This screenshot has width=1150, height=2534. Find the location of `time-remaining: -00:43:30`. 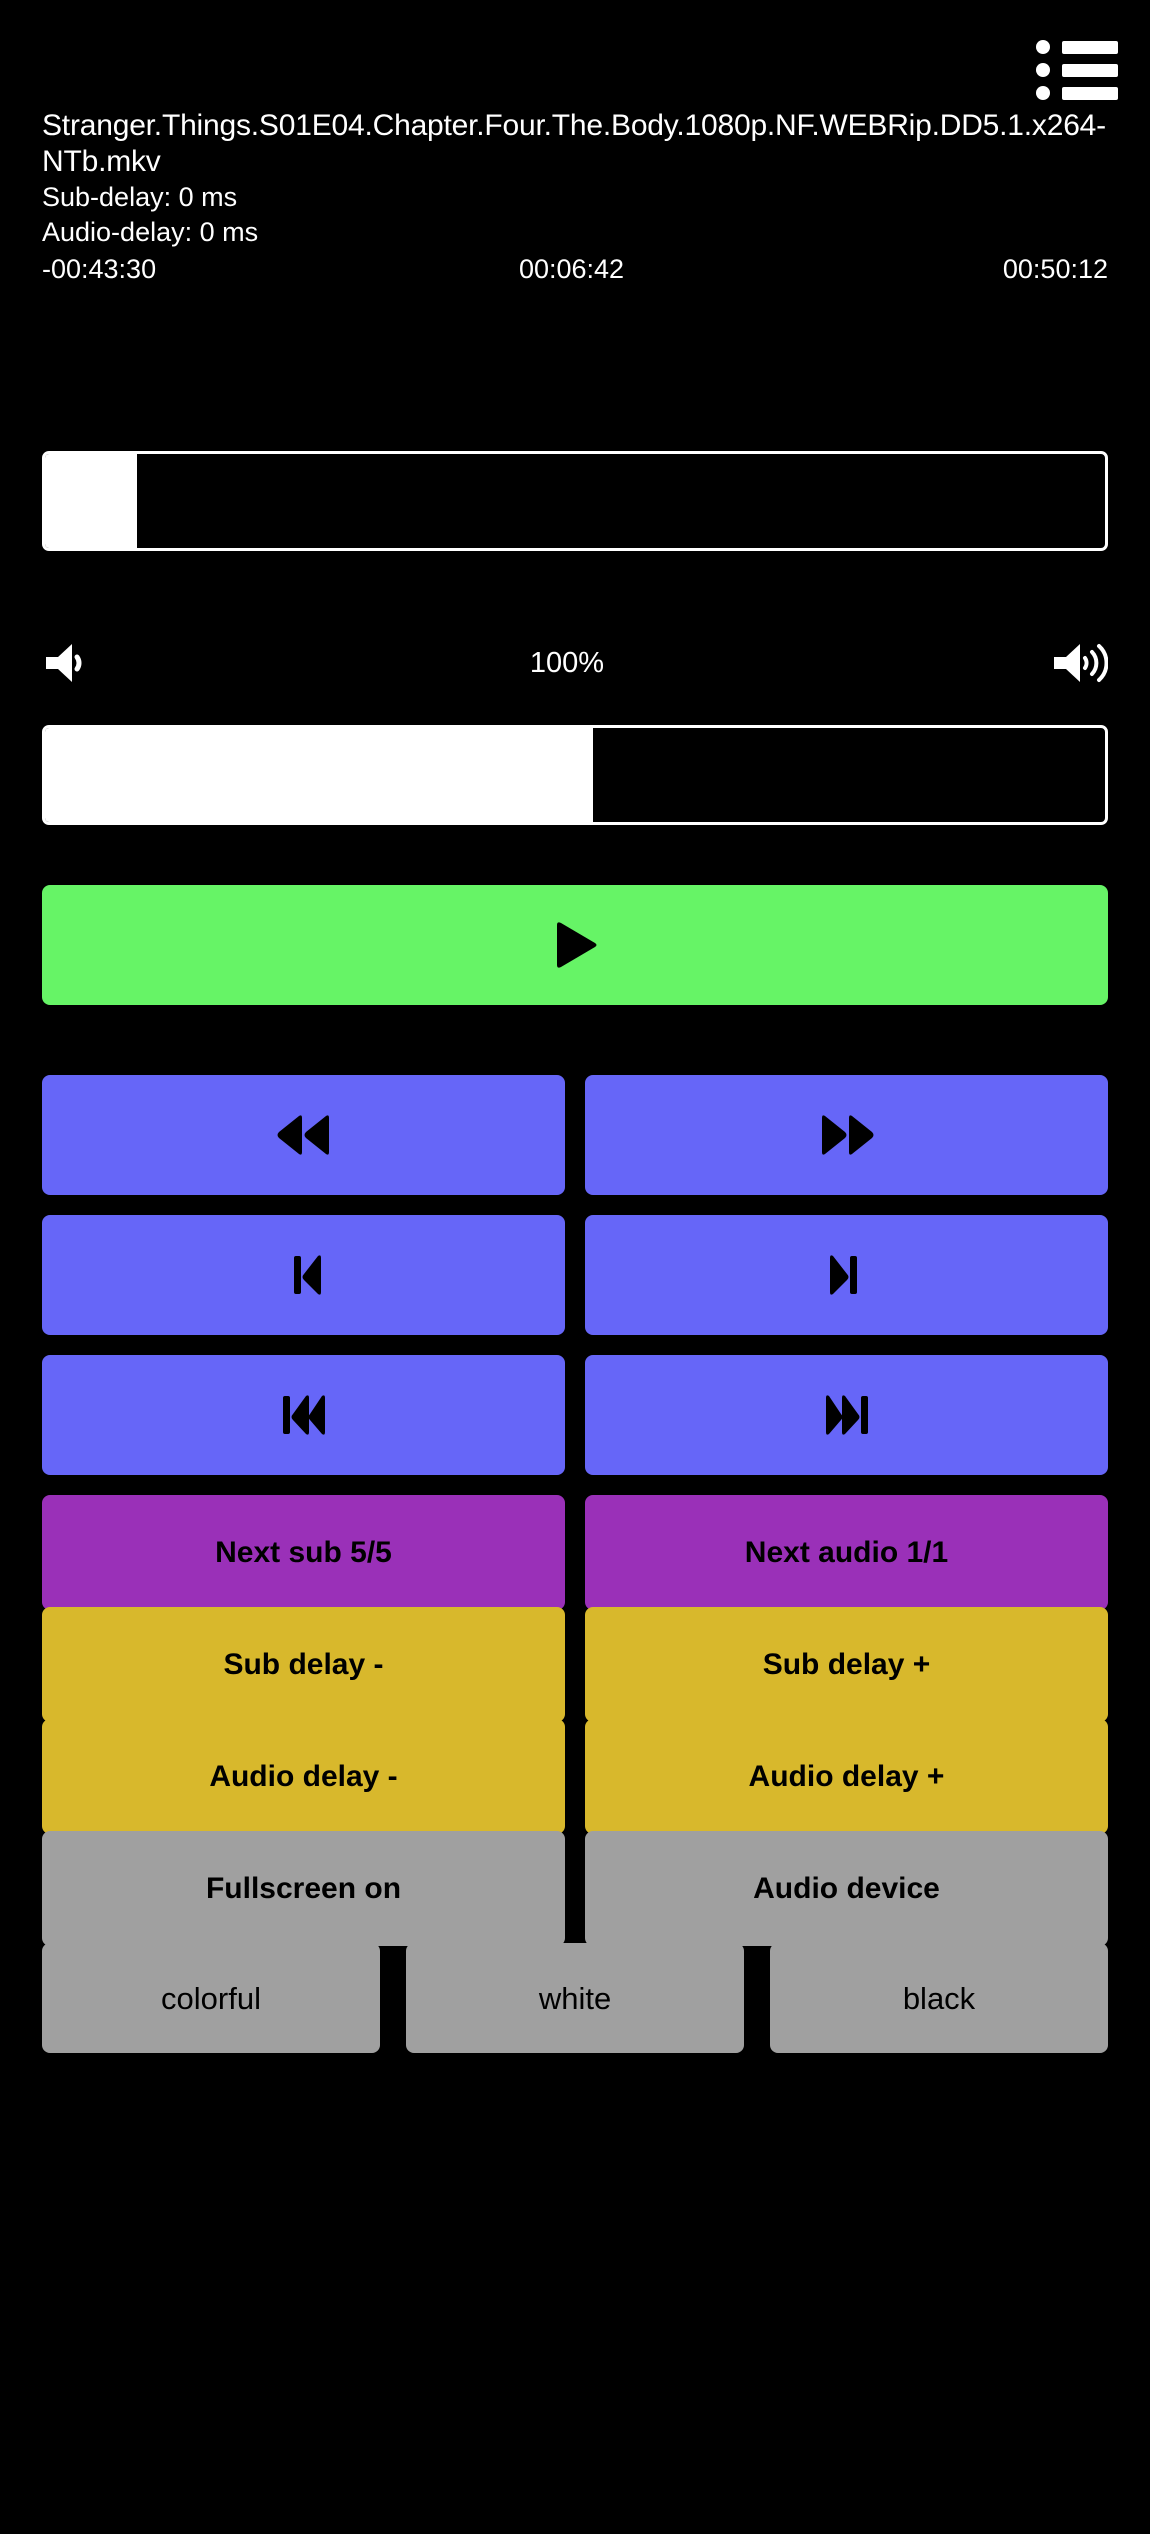

time-remaining: -00:43:30 is located at coordinates (99, 269).